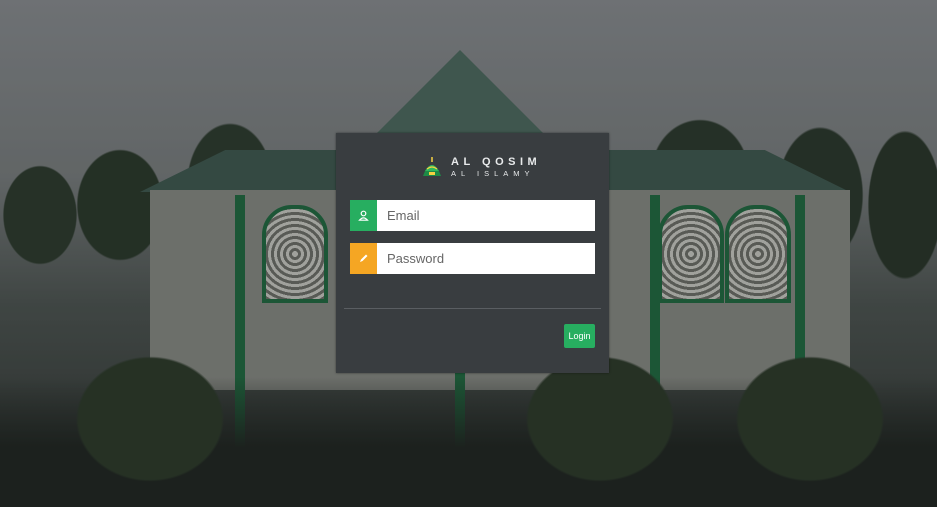 The image size is (937, 507). I want to click on login-panel: AL QOSIM AL ISLAMY Login, so click(472, 253).